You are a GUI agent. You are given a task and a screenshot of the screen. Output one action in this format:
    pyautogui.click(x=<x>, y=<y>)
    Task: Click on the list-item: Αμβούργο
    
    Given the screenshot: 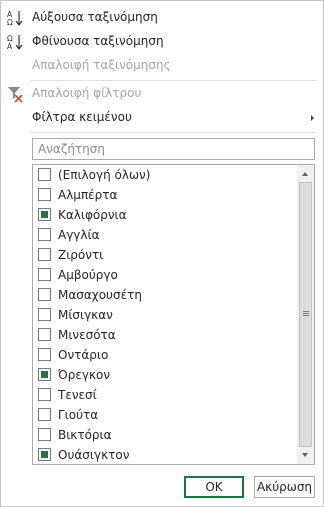 What is the action you would take?
    pyautogui.click(x=165, y=275)
    